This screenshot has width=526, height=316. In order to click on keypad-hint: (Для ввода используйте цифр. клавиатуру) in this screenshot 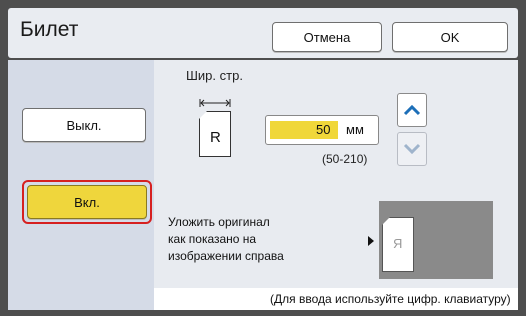, I will do `click(390, 299)`.